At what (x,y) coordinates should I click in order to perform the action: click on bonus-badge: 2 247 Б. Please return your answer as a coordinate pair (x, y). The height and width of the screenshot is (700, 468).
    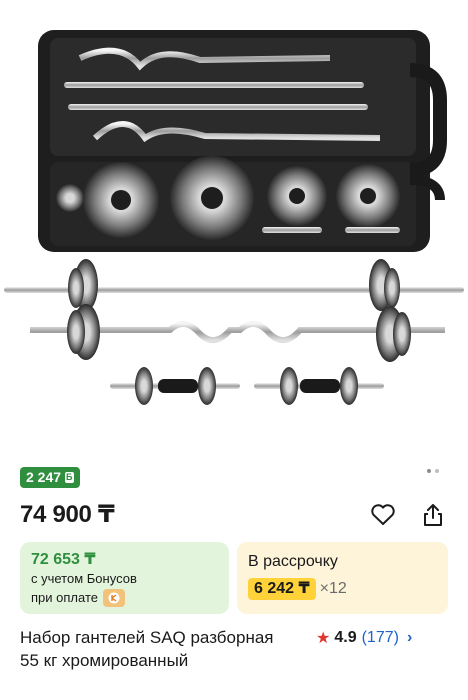
    Looking at the image, I should click on (50, 477).